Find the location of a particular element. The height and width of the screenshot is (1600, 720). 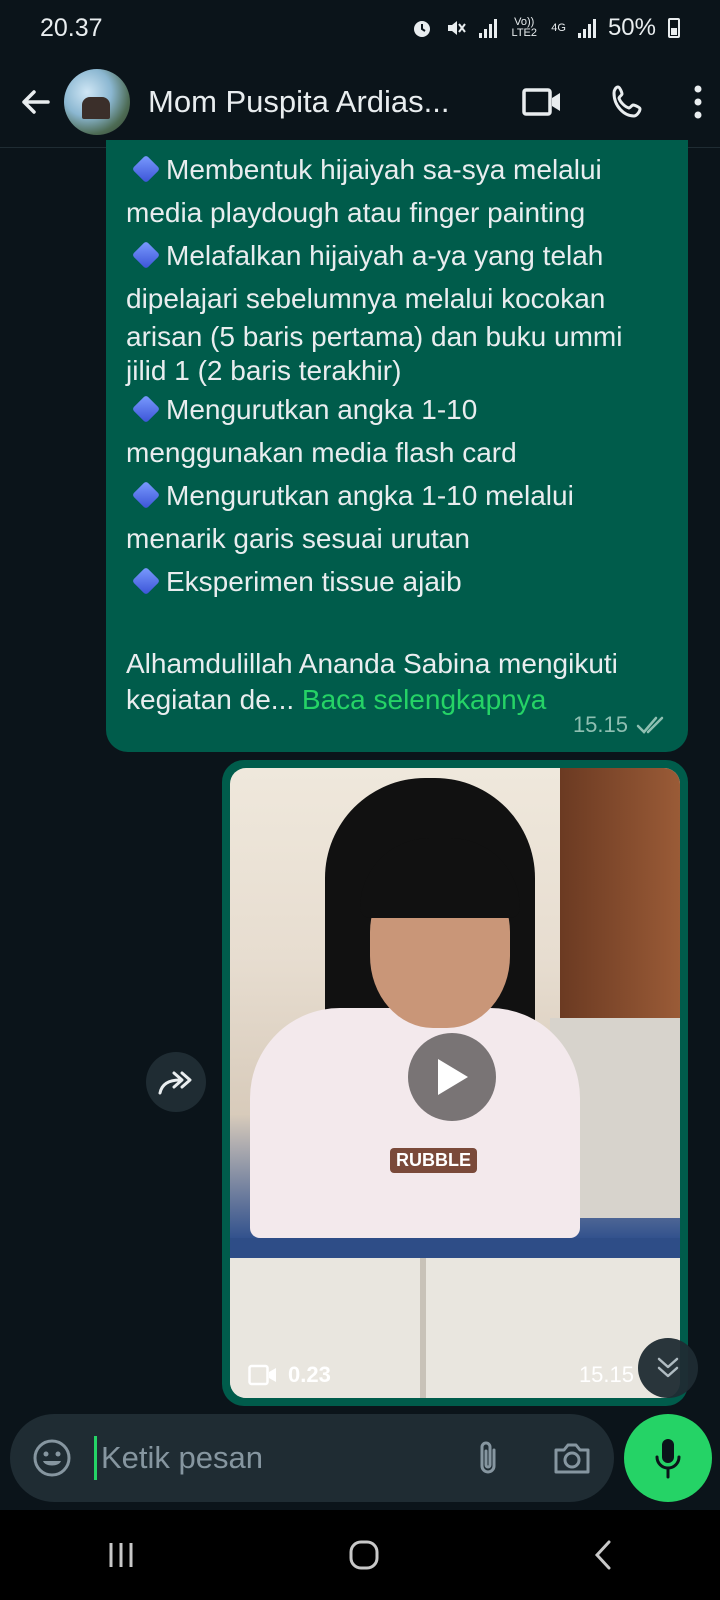

system-navigation-bar is located at coordinates (360, 1555).